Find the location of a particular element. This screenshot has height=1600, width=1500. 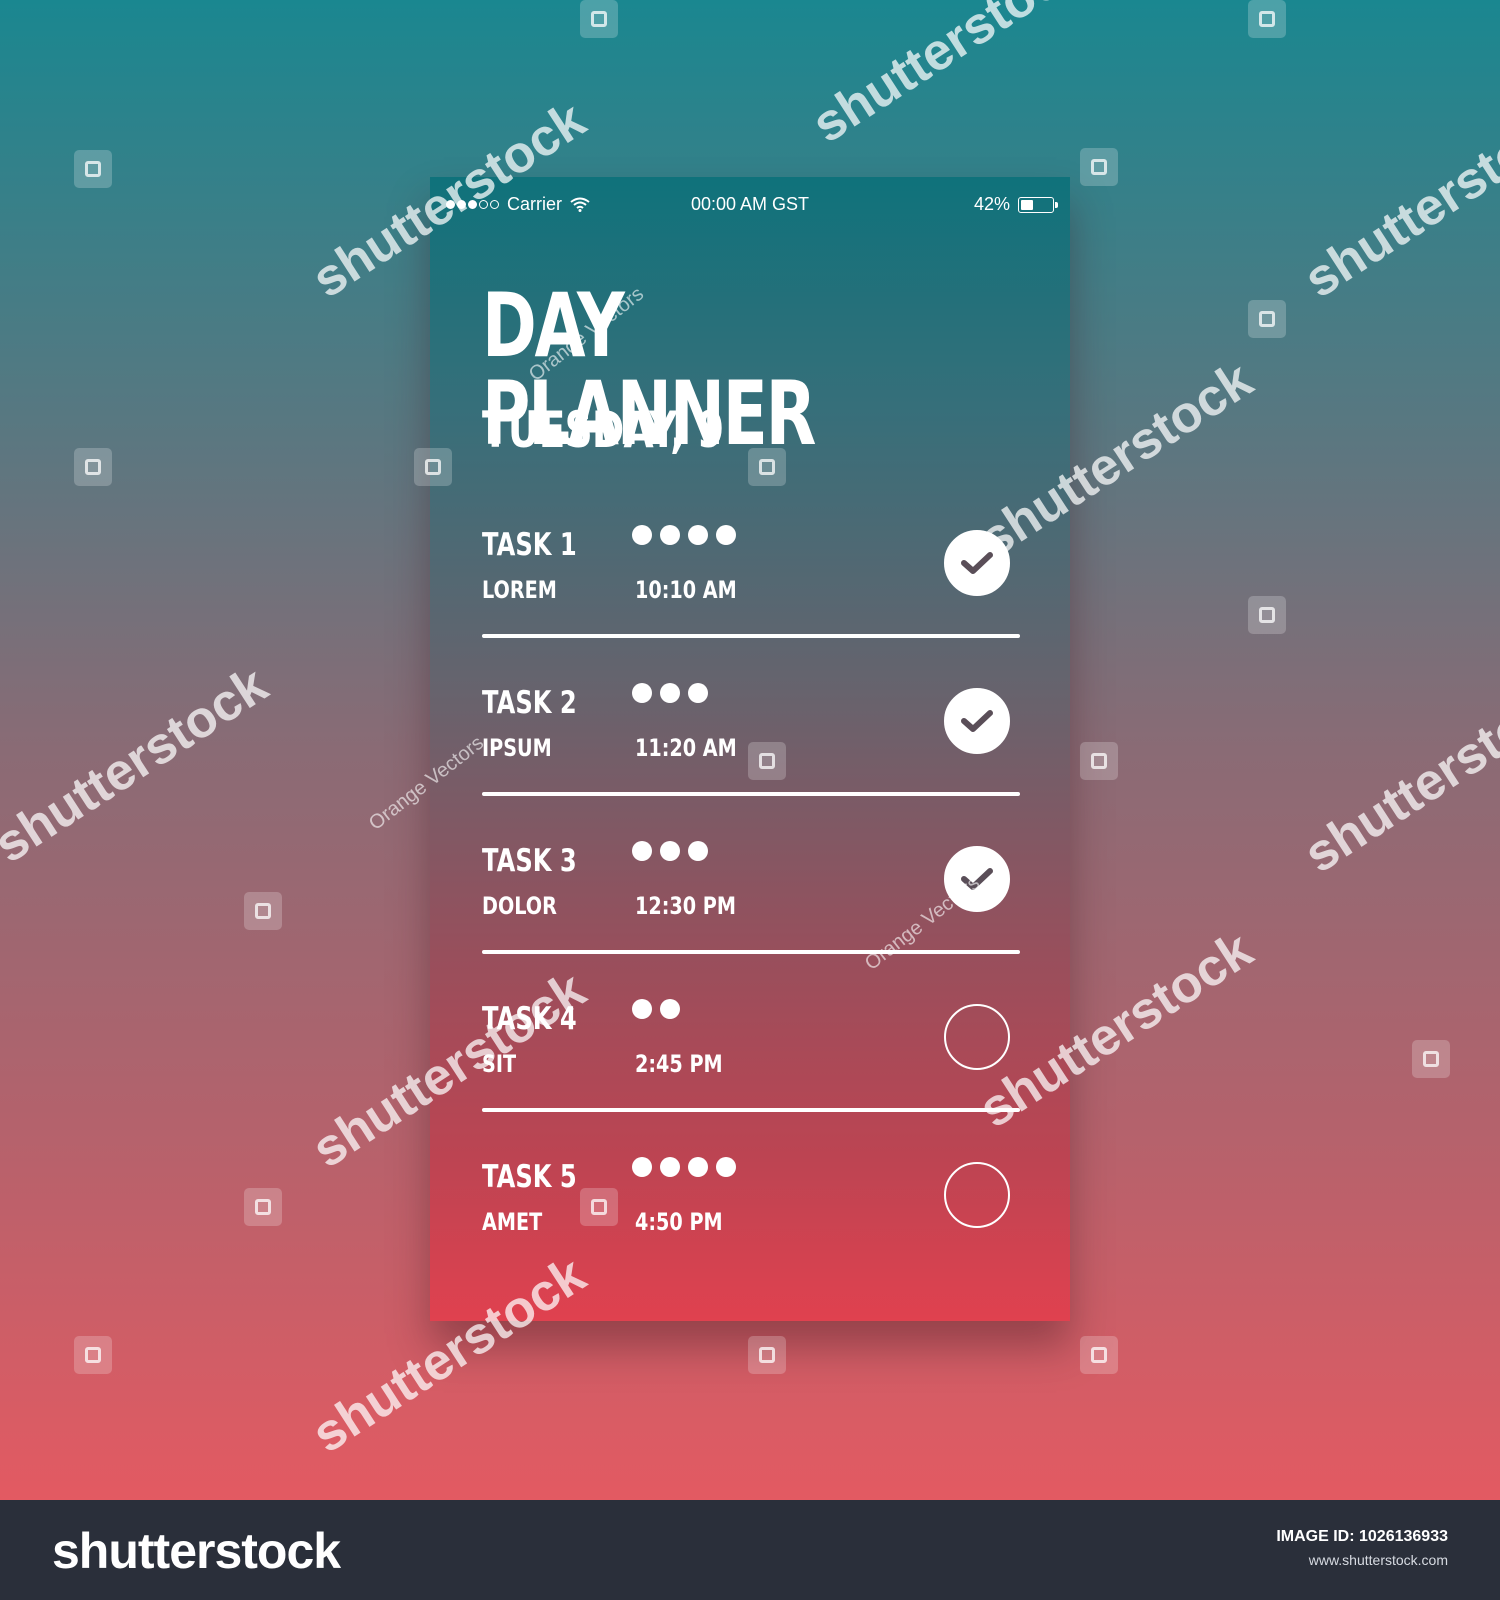

battery-fill is located at coordinates (1027, 204).